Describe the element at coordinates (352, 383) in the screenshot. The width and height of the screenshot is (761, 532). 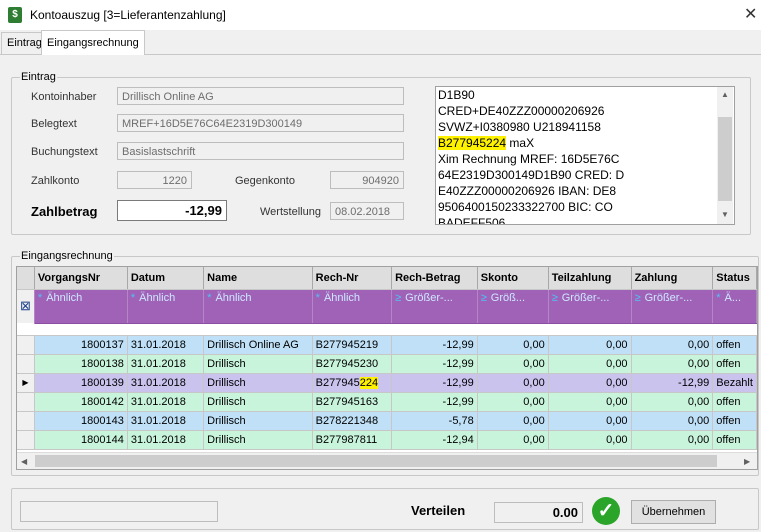
I see `cell-rech: B277945224` at that location.